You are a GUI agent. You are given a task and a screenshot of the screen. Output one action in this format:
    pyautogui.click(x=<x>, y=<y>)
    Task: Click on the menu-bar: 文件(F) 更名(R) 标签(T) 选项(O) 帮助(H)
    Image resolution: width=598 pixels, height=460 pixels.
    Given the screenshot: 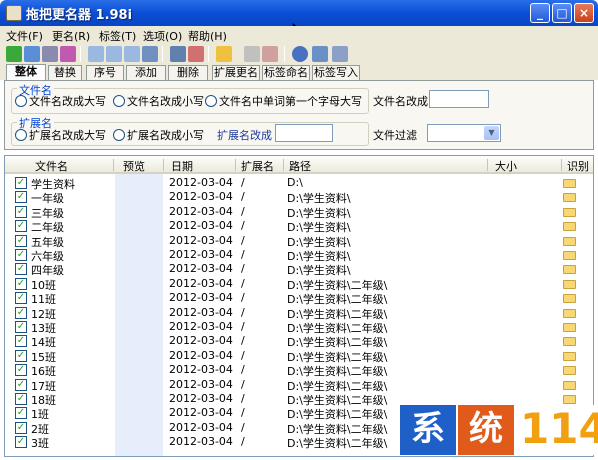 What is the action you would take?
    pyautogui.click(x=299, y=35)
    